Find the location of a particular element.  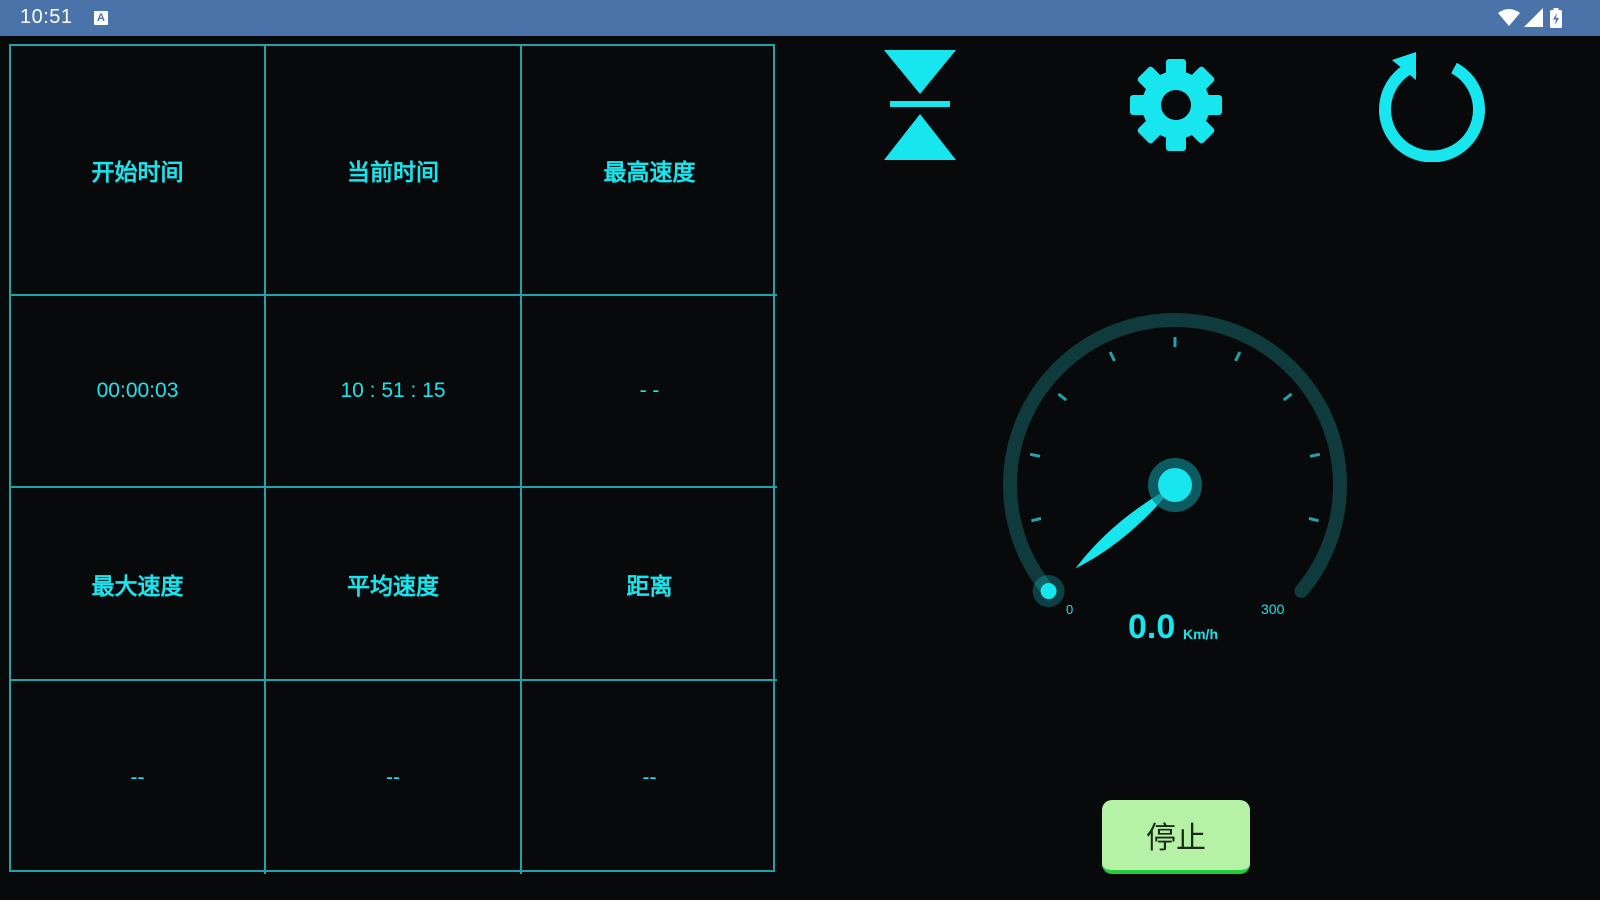

header-current-time: 当前时间 is located at coordinates (394, 171).